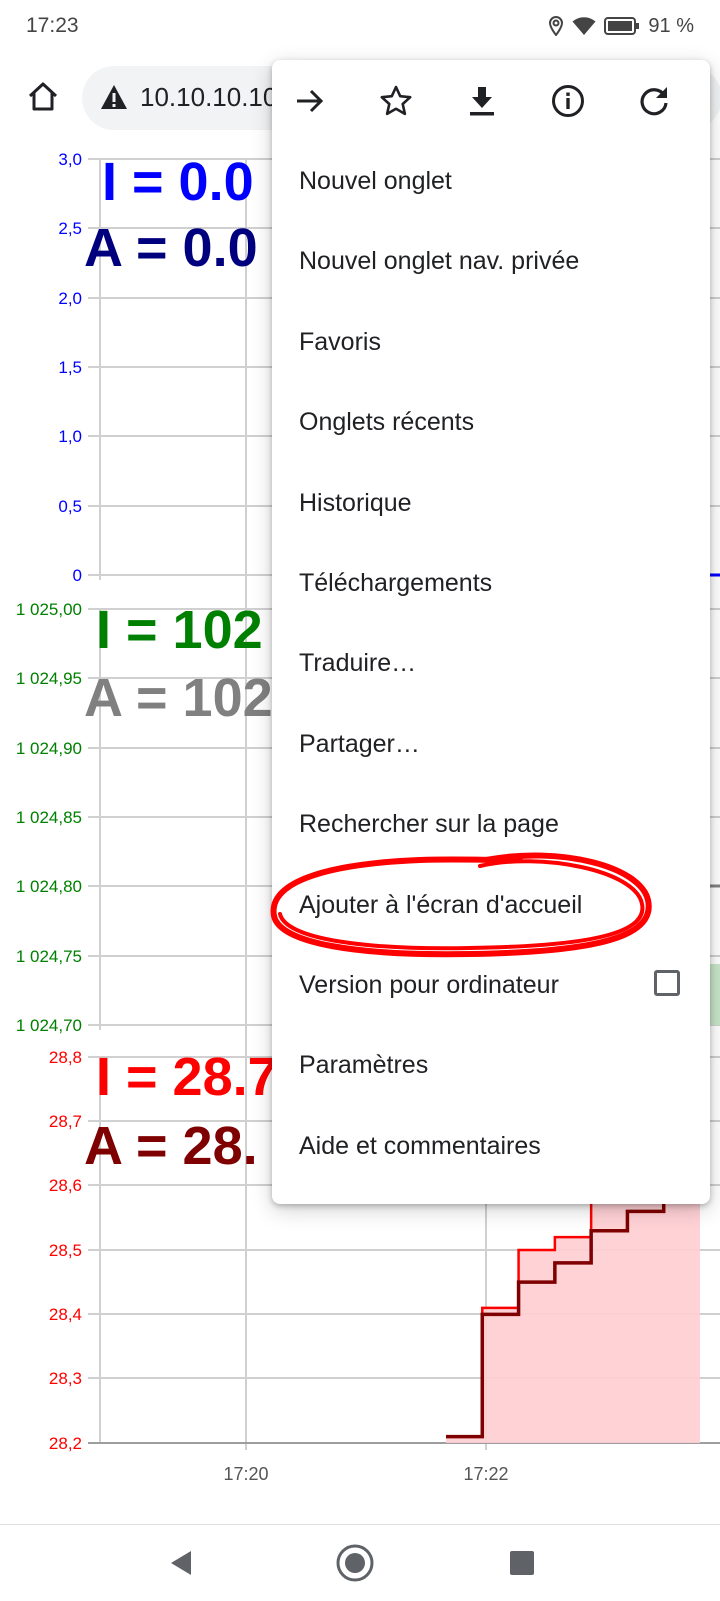  Describe the element at coordinates (49, 678) in the screenshot. I see `chart2-ytick: 1 024,95` at that location.